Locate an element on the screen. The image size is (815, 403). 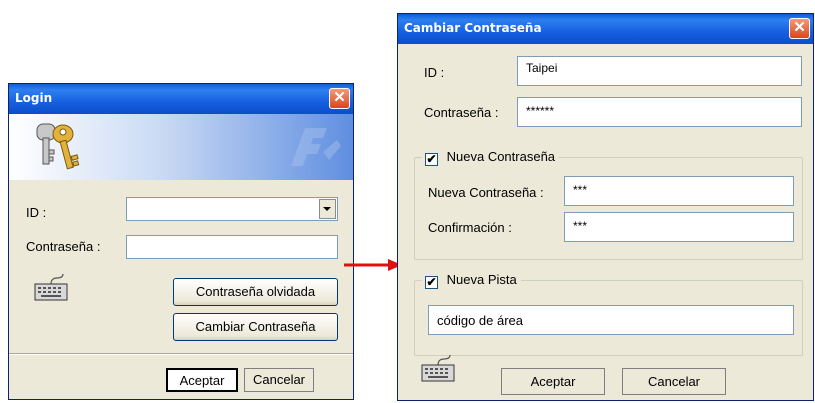
login-title: Login is located at coordinates (34, 98).